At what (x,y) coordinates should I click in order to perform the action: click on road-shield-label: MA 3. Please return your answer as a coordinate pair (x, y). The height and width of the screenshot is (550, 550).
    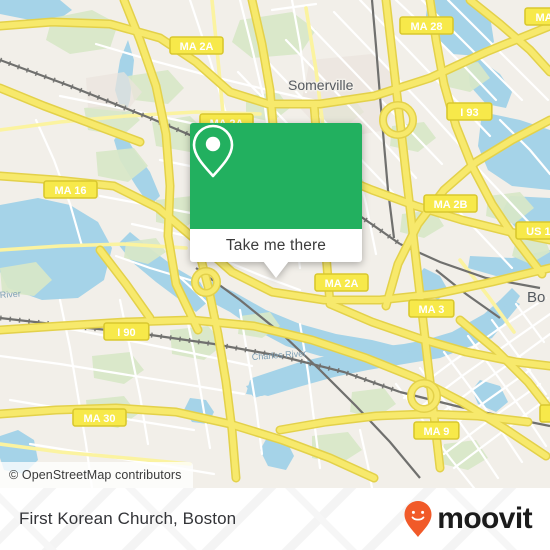
    Looking at the image, I should click on (431, 310).